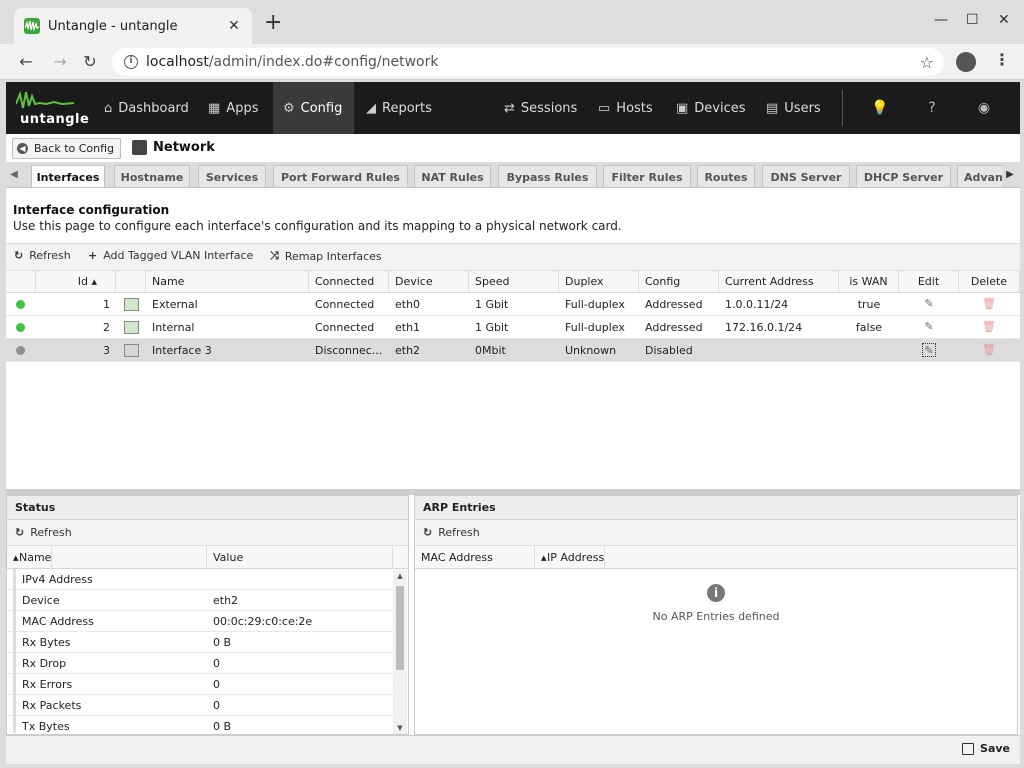  I want to click on users-icon: ▤, so click(772, 108).